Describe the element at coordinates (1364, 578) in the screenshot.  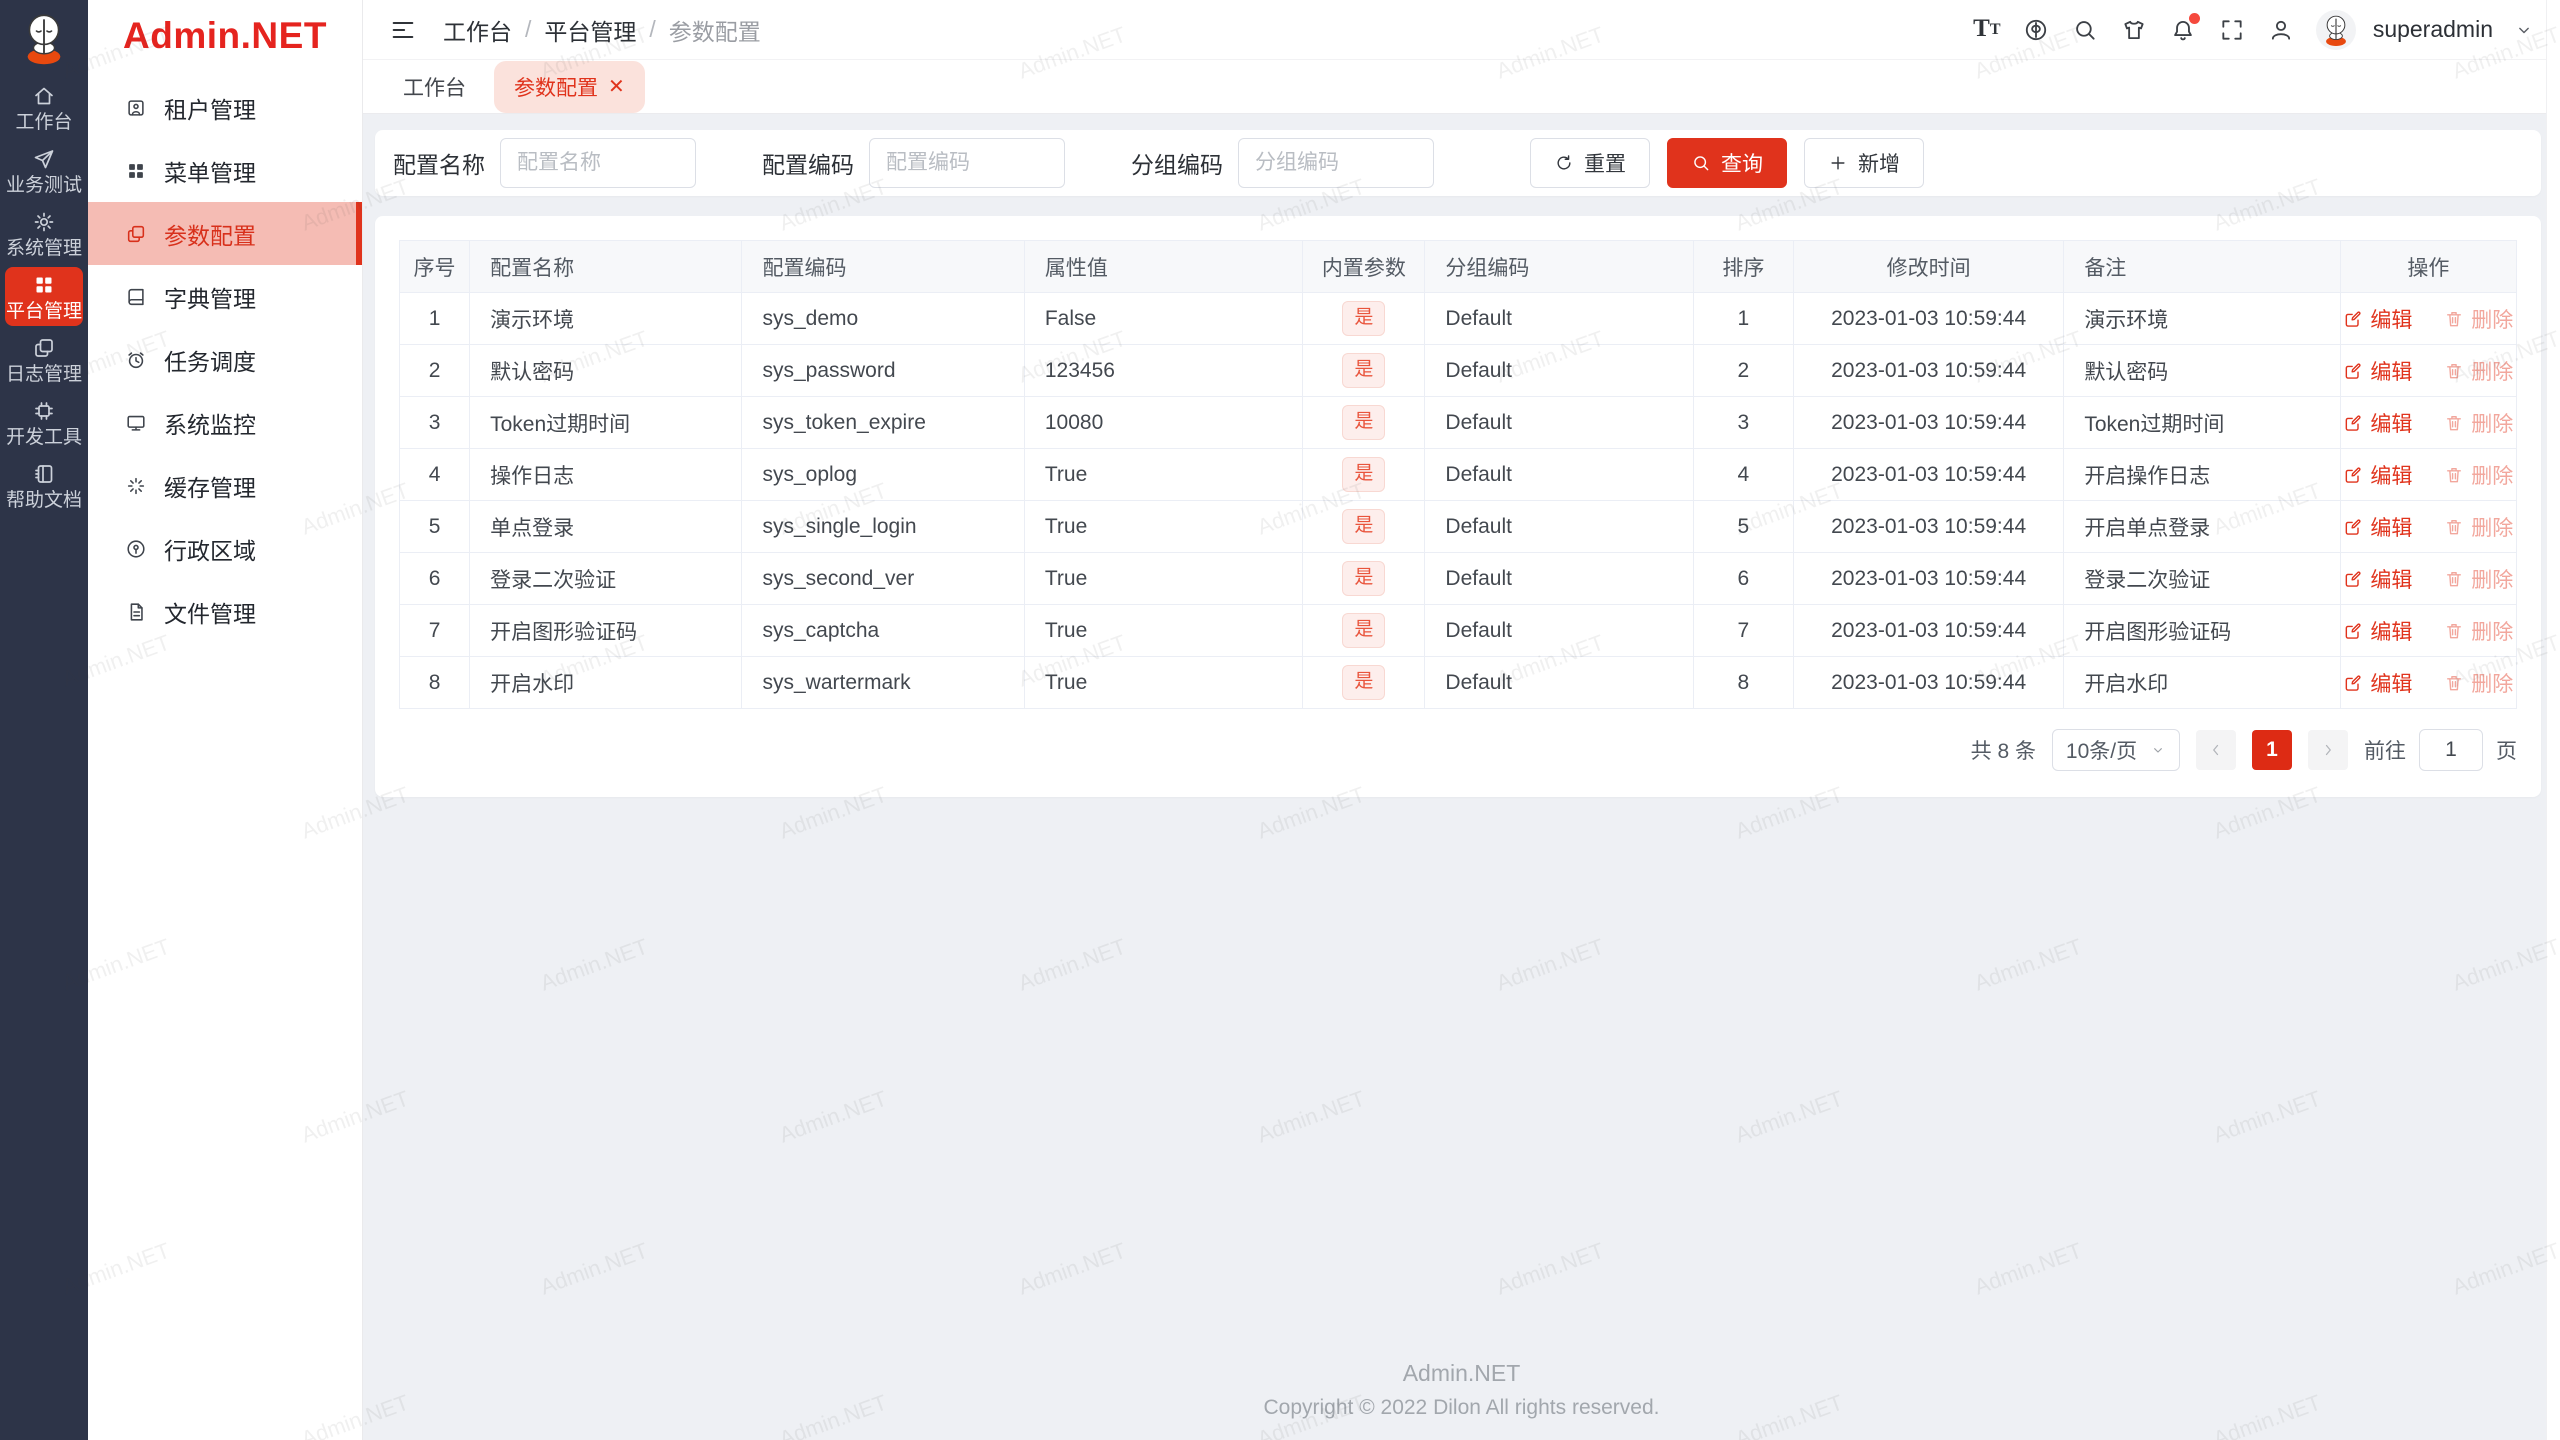
I see `cell-builtin: 是` at that location.